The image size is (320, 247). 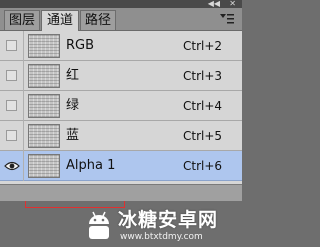 I want to click on channel-name: 红, so click(x=73, y=75).